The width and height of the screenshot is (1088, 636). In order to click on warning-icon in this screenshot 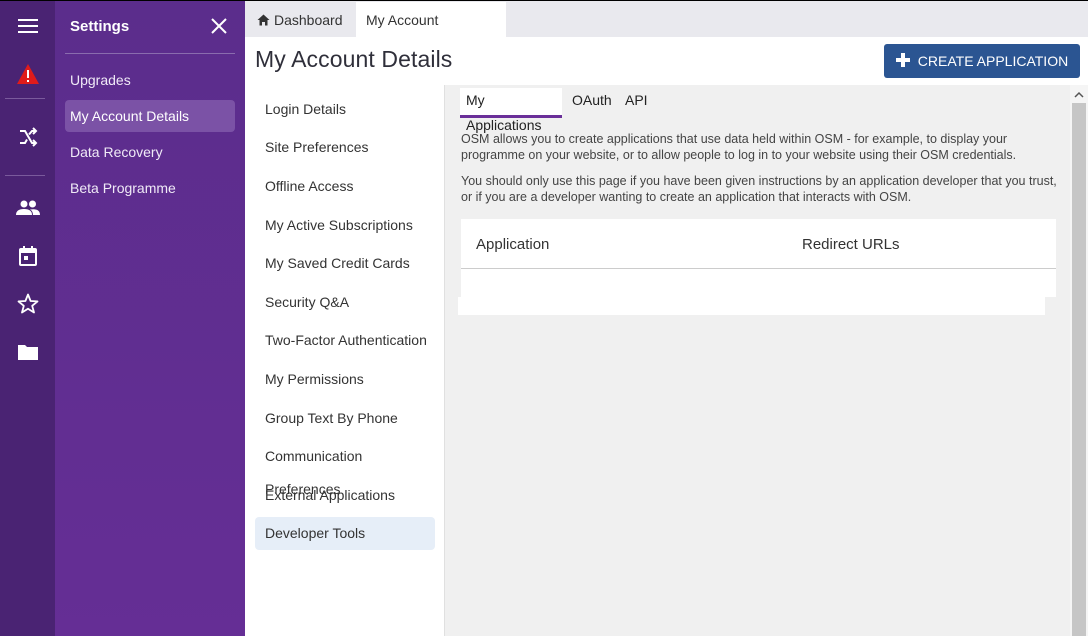, I will do `click(27, 74)`.